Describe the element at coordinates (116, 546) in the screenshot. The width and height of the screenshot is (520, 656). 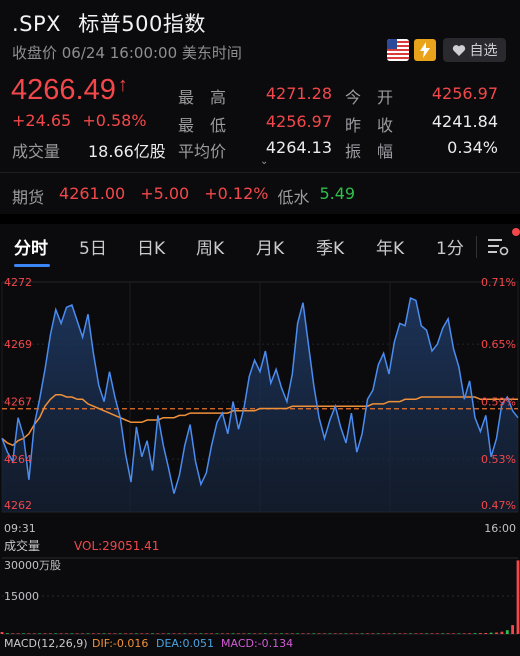
I see `volume-reading: VOL:29051.41` at that location.